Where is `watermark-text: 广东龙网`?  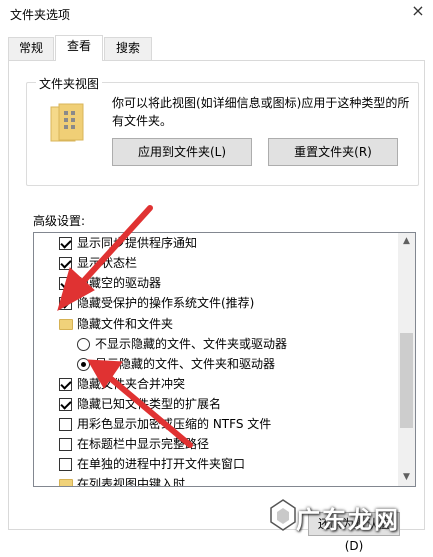 watermark-text: 广东龙网 is located at coordinates (348, 520).